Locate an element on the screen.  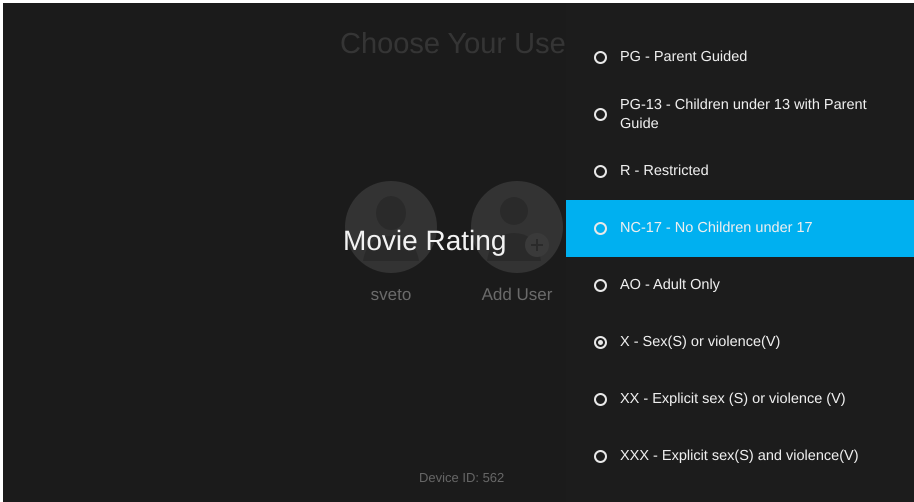
device-id: Device ID: 562 is located at coordinates (461, 477).